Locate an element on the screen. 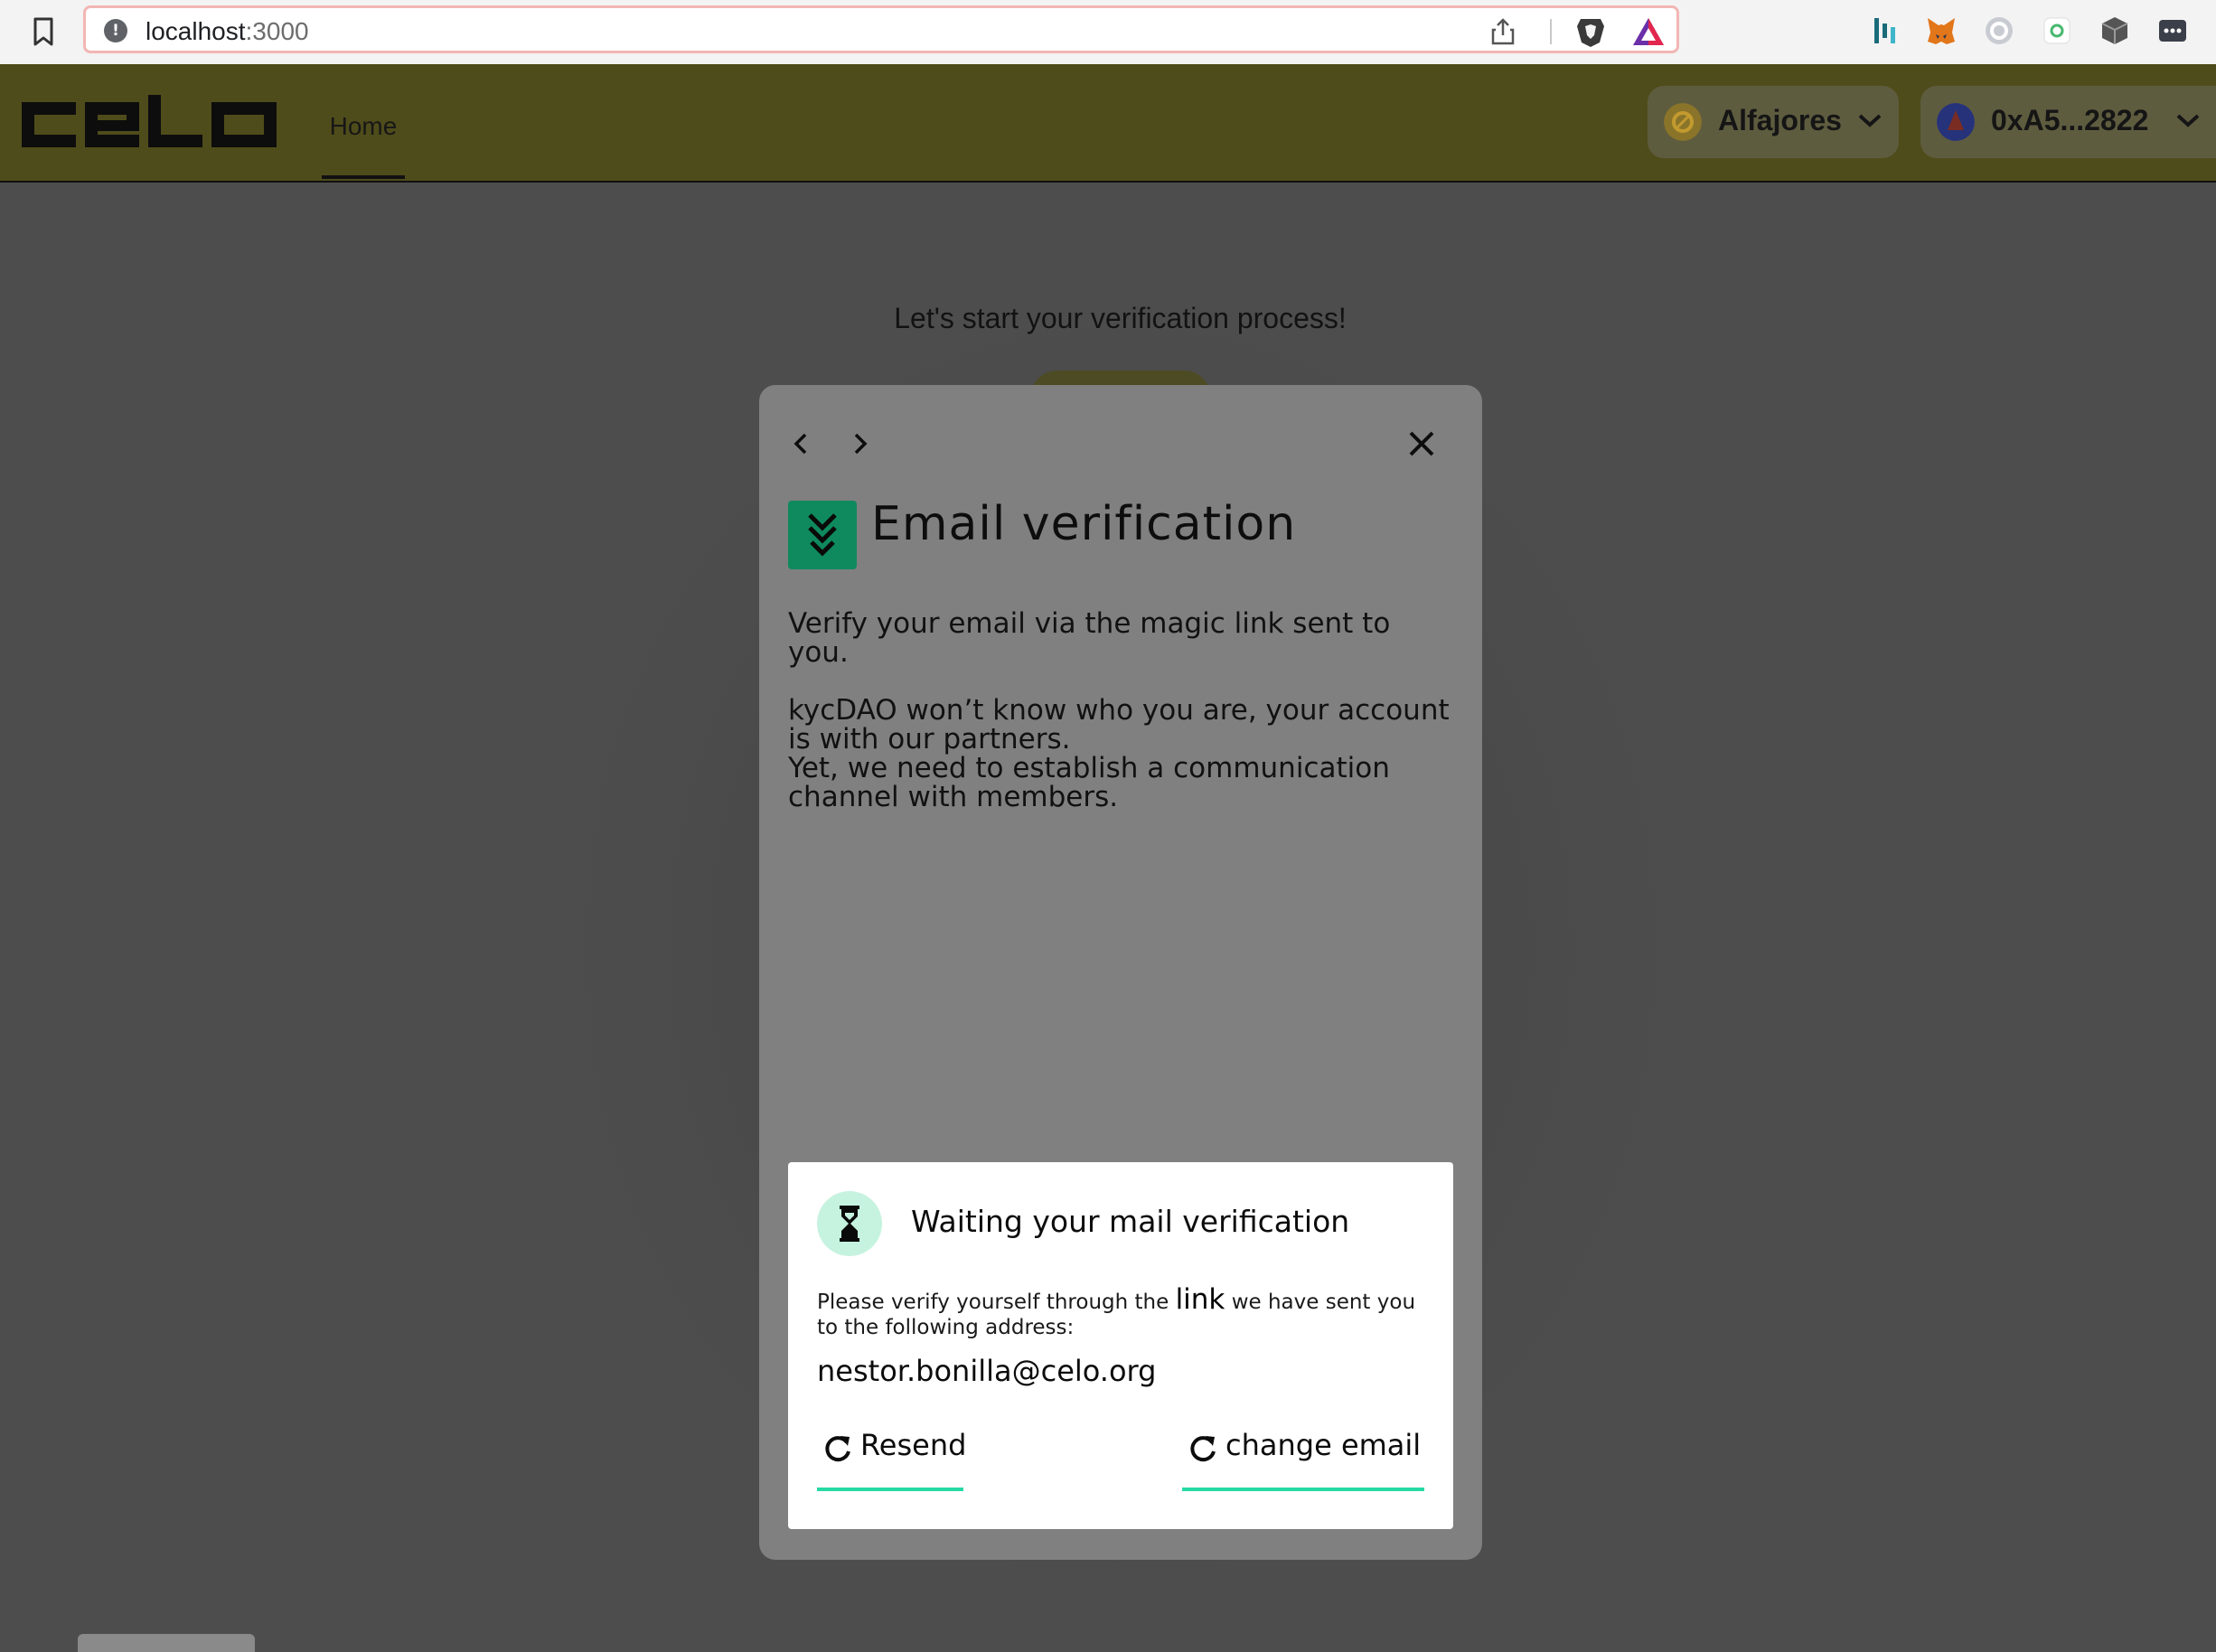 The image size is (2216, 1652). chevron-left-icon is located at coordinates (801, 443).